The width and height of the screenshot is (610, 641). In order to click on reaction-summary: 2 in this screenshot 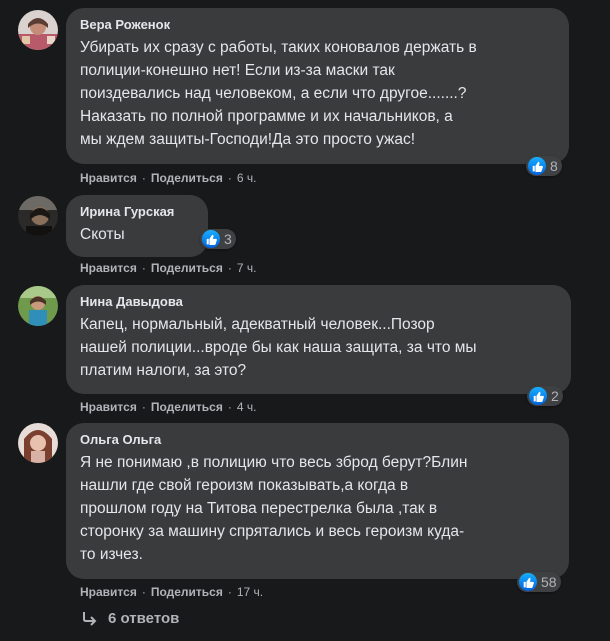, I will do `click(545, 396)`.